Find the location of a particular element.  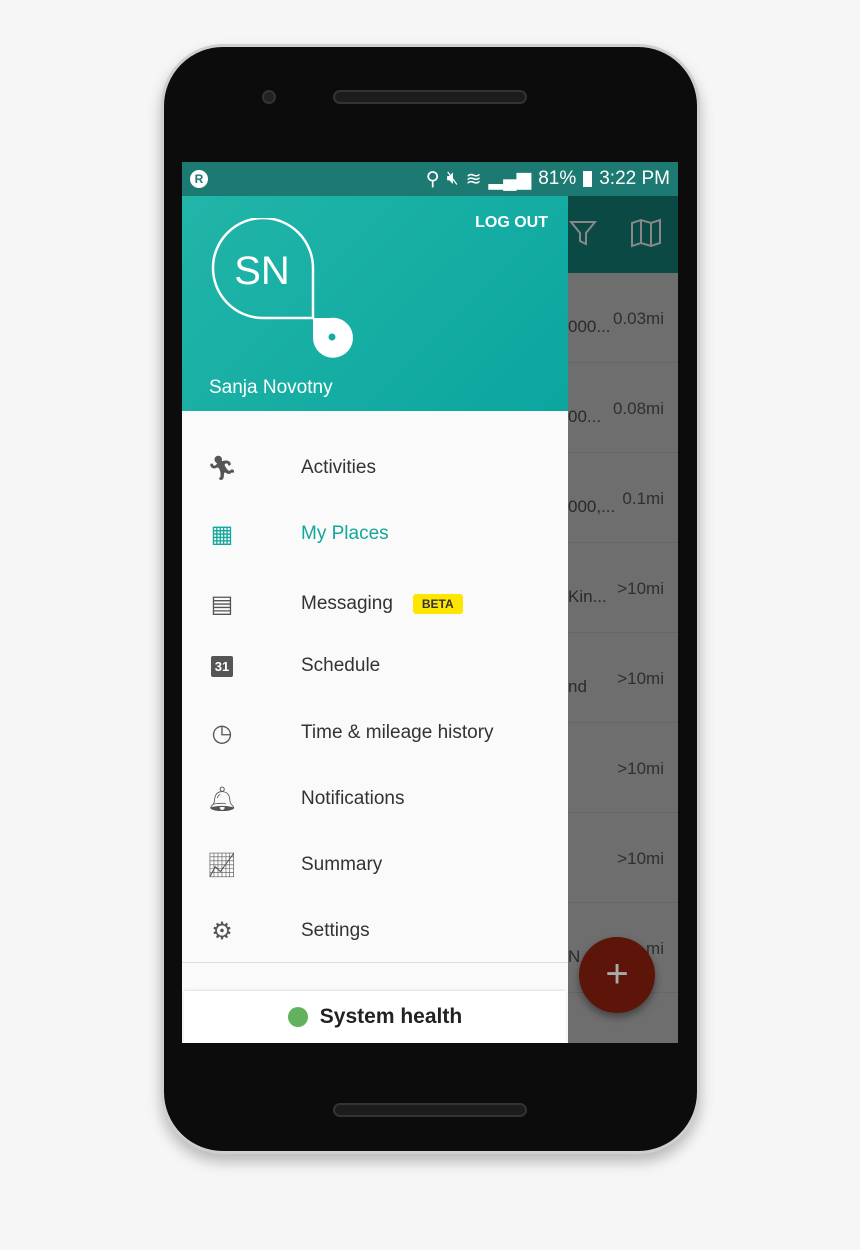

menu-item-label: Activities is located at coordinates (338, 467).